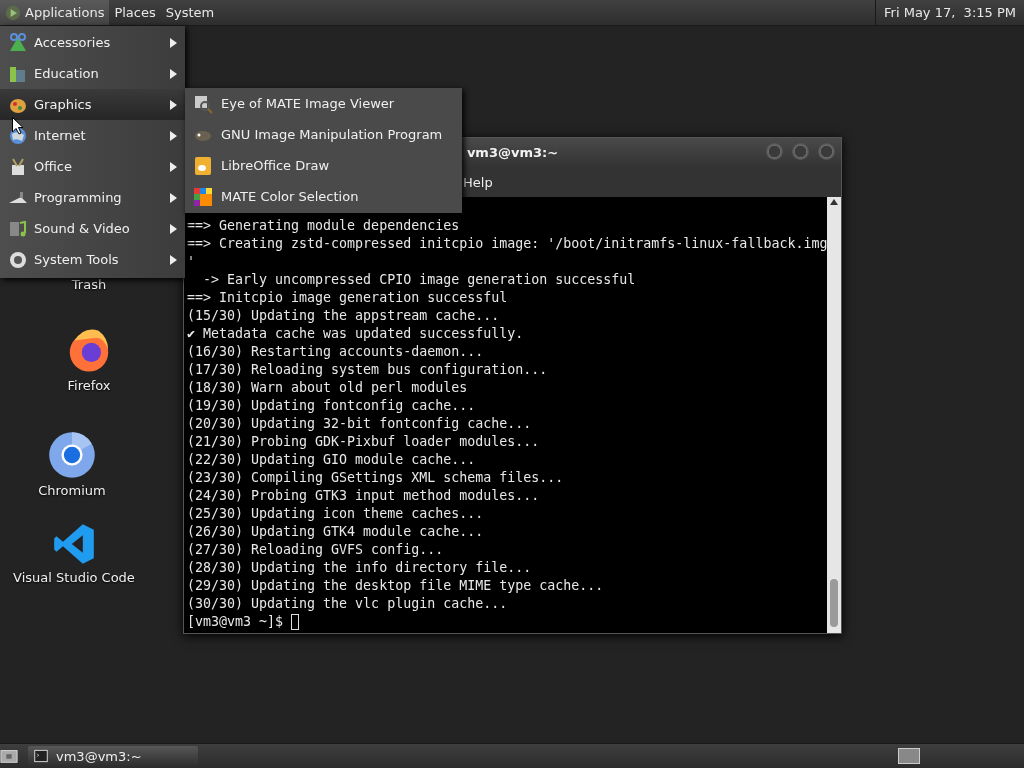 The image size is (1024, 768). What do you see at coordinates (92, 228) in the screenshot?
I see `menu-item: Sound & Video` at bounding box center [92, 228].